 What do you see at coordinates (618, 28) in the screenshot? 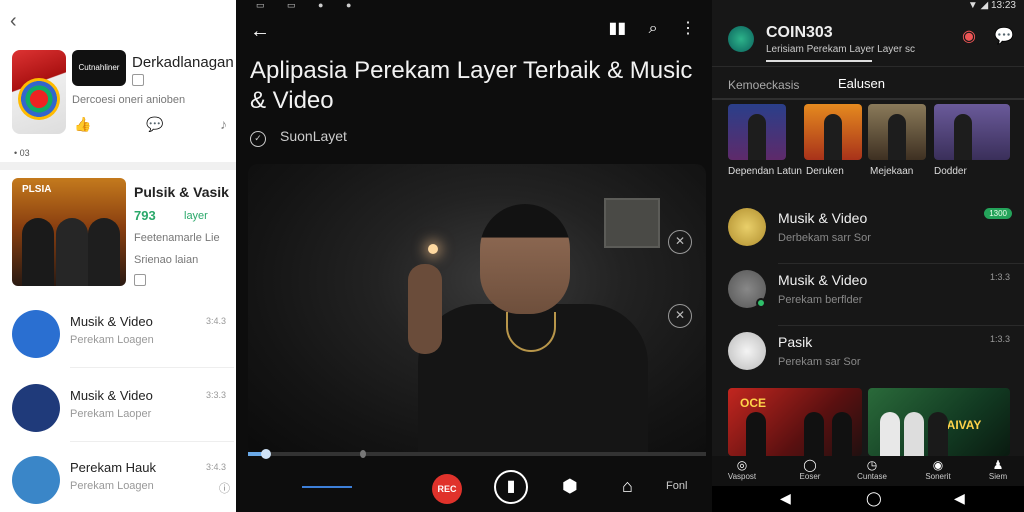
I see `book-icon: ▮▮` at bounding box center [618, 28].